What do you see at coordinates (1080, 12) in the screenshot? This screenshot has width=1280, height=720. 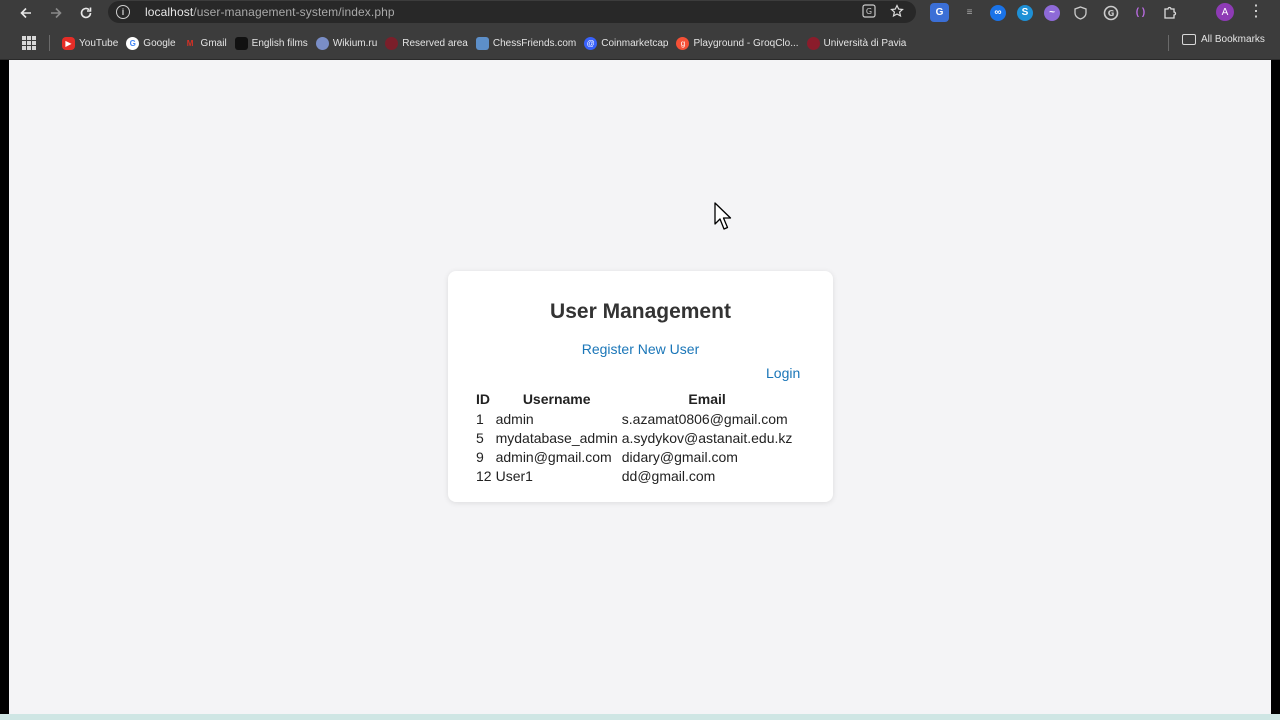 I see `shield-extension-icon` at bounding box center [1080, 12].